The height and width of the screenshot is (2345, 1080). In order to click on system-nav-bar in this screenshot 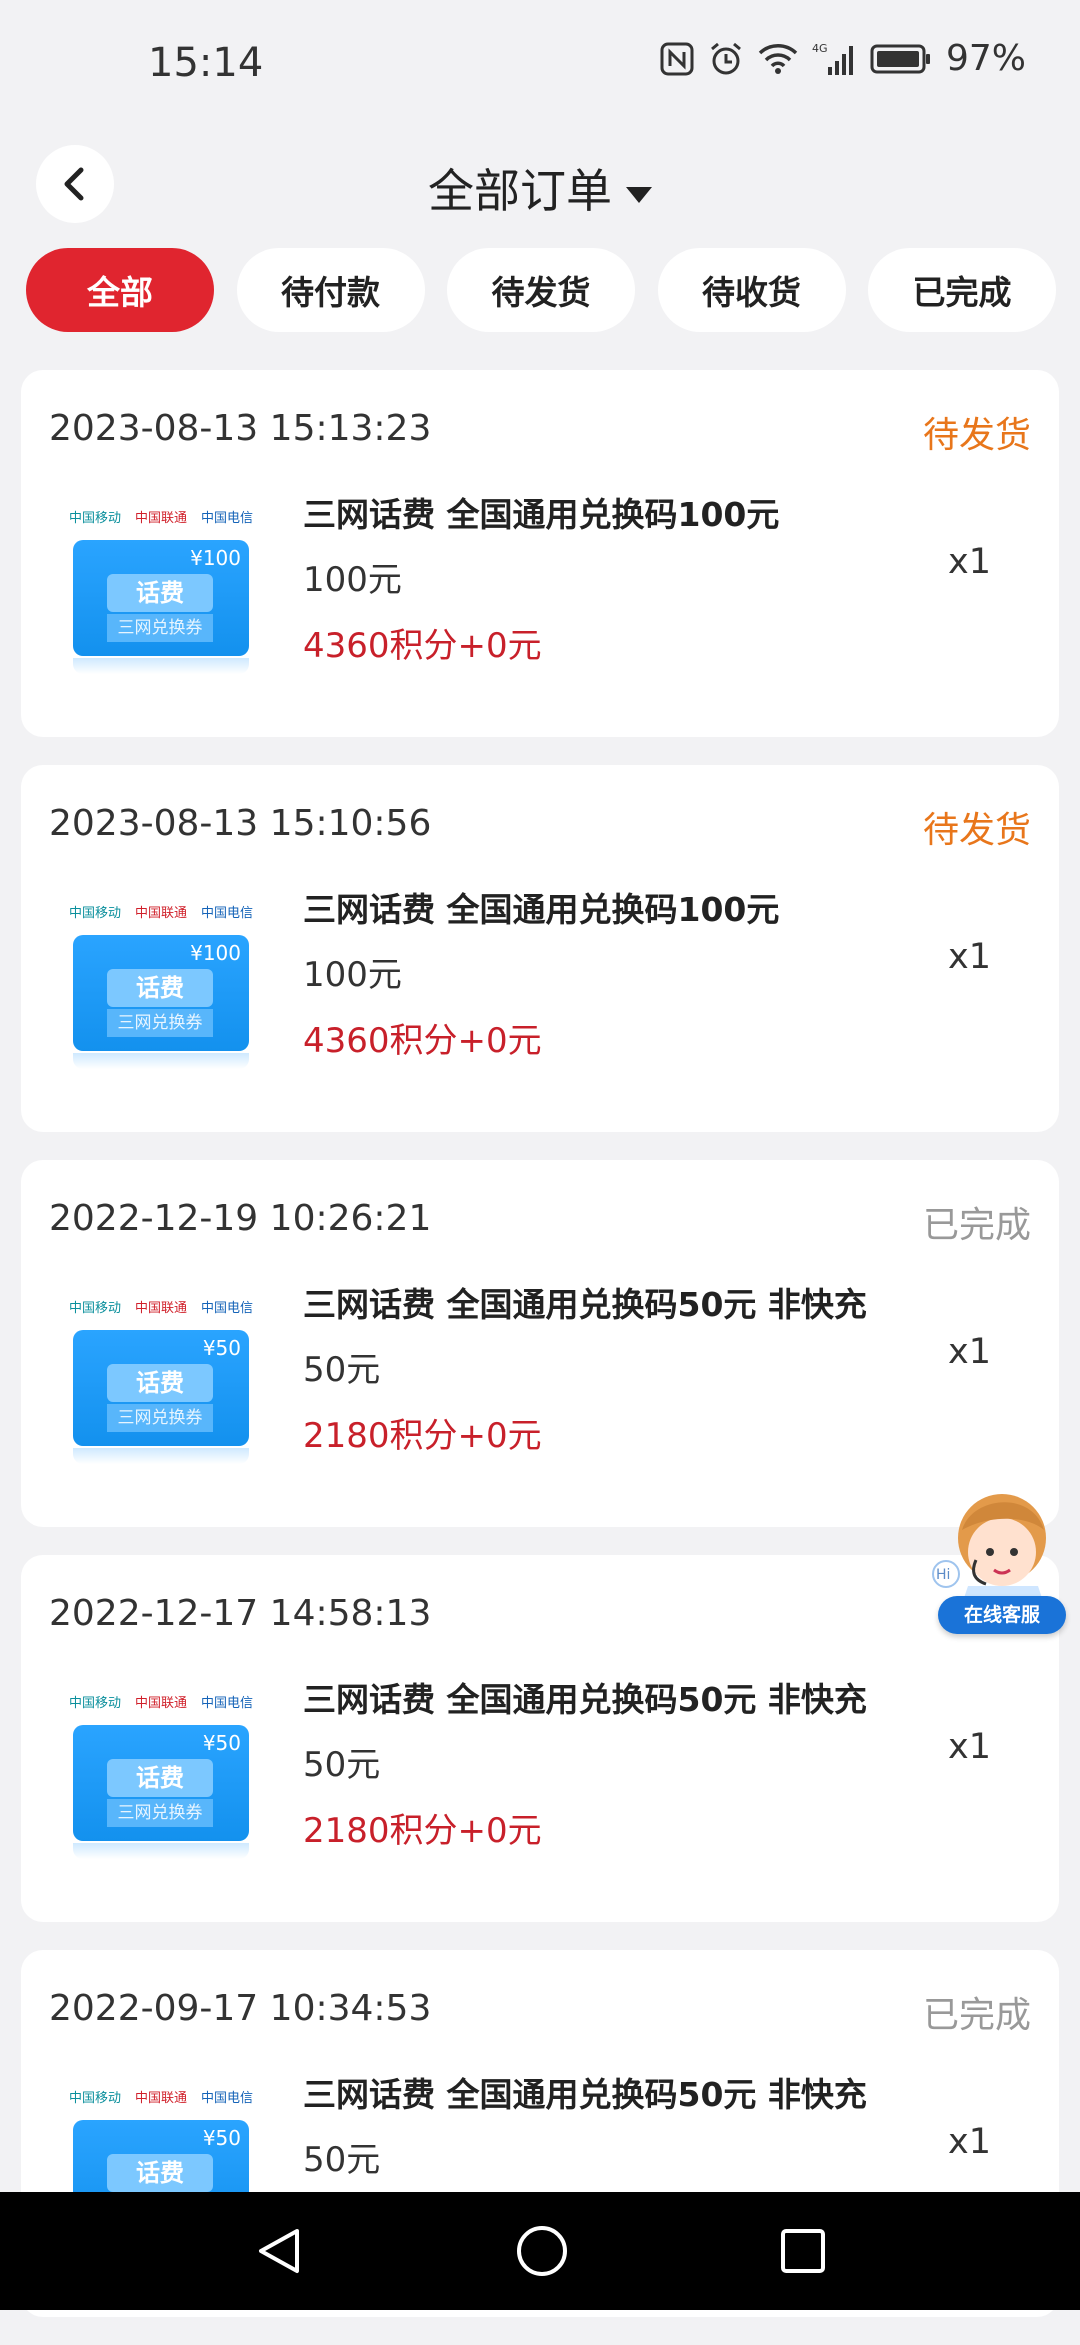, I will do `click(540, 2251)`.